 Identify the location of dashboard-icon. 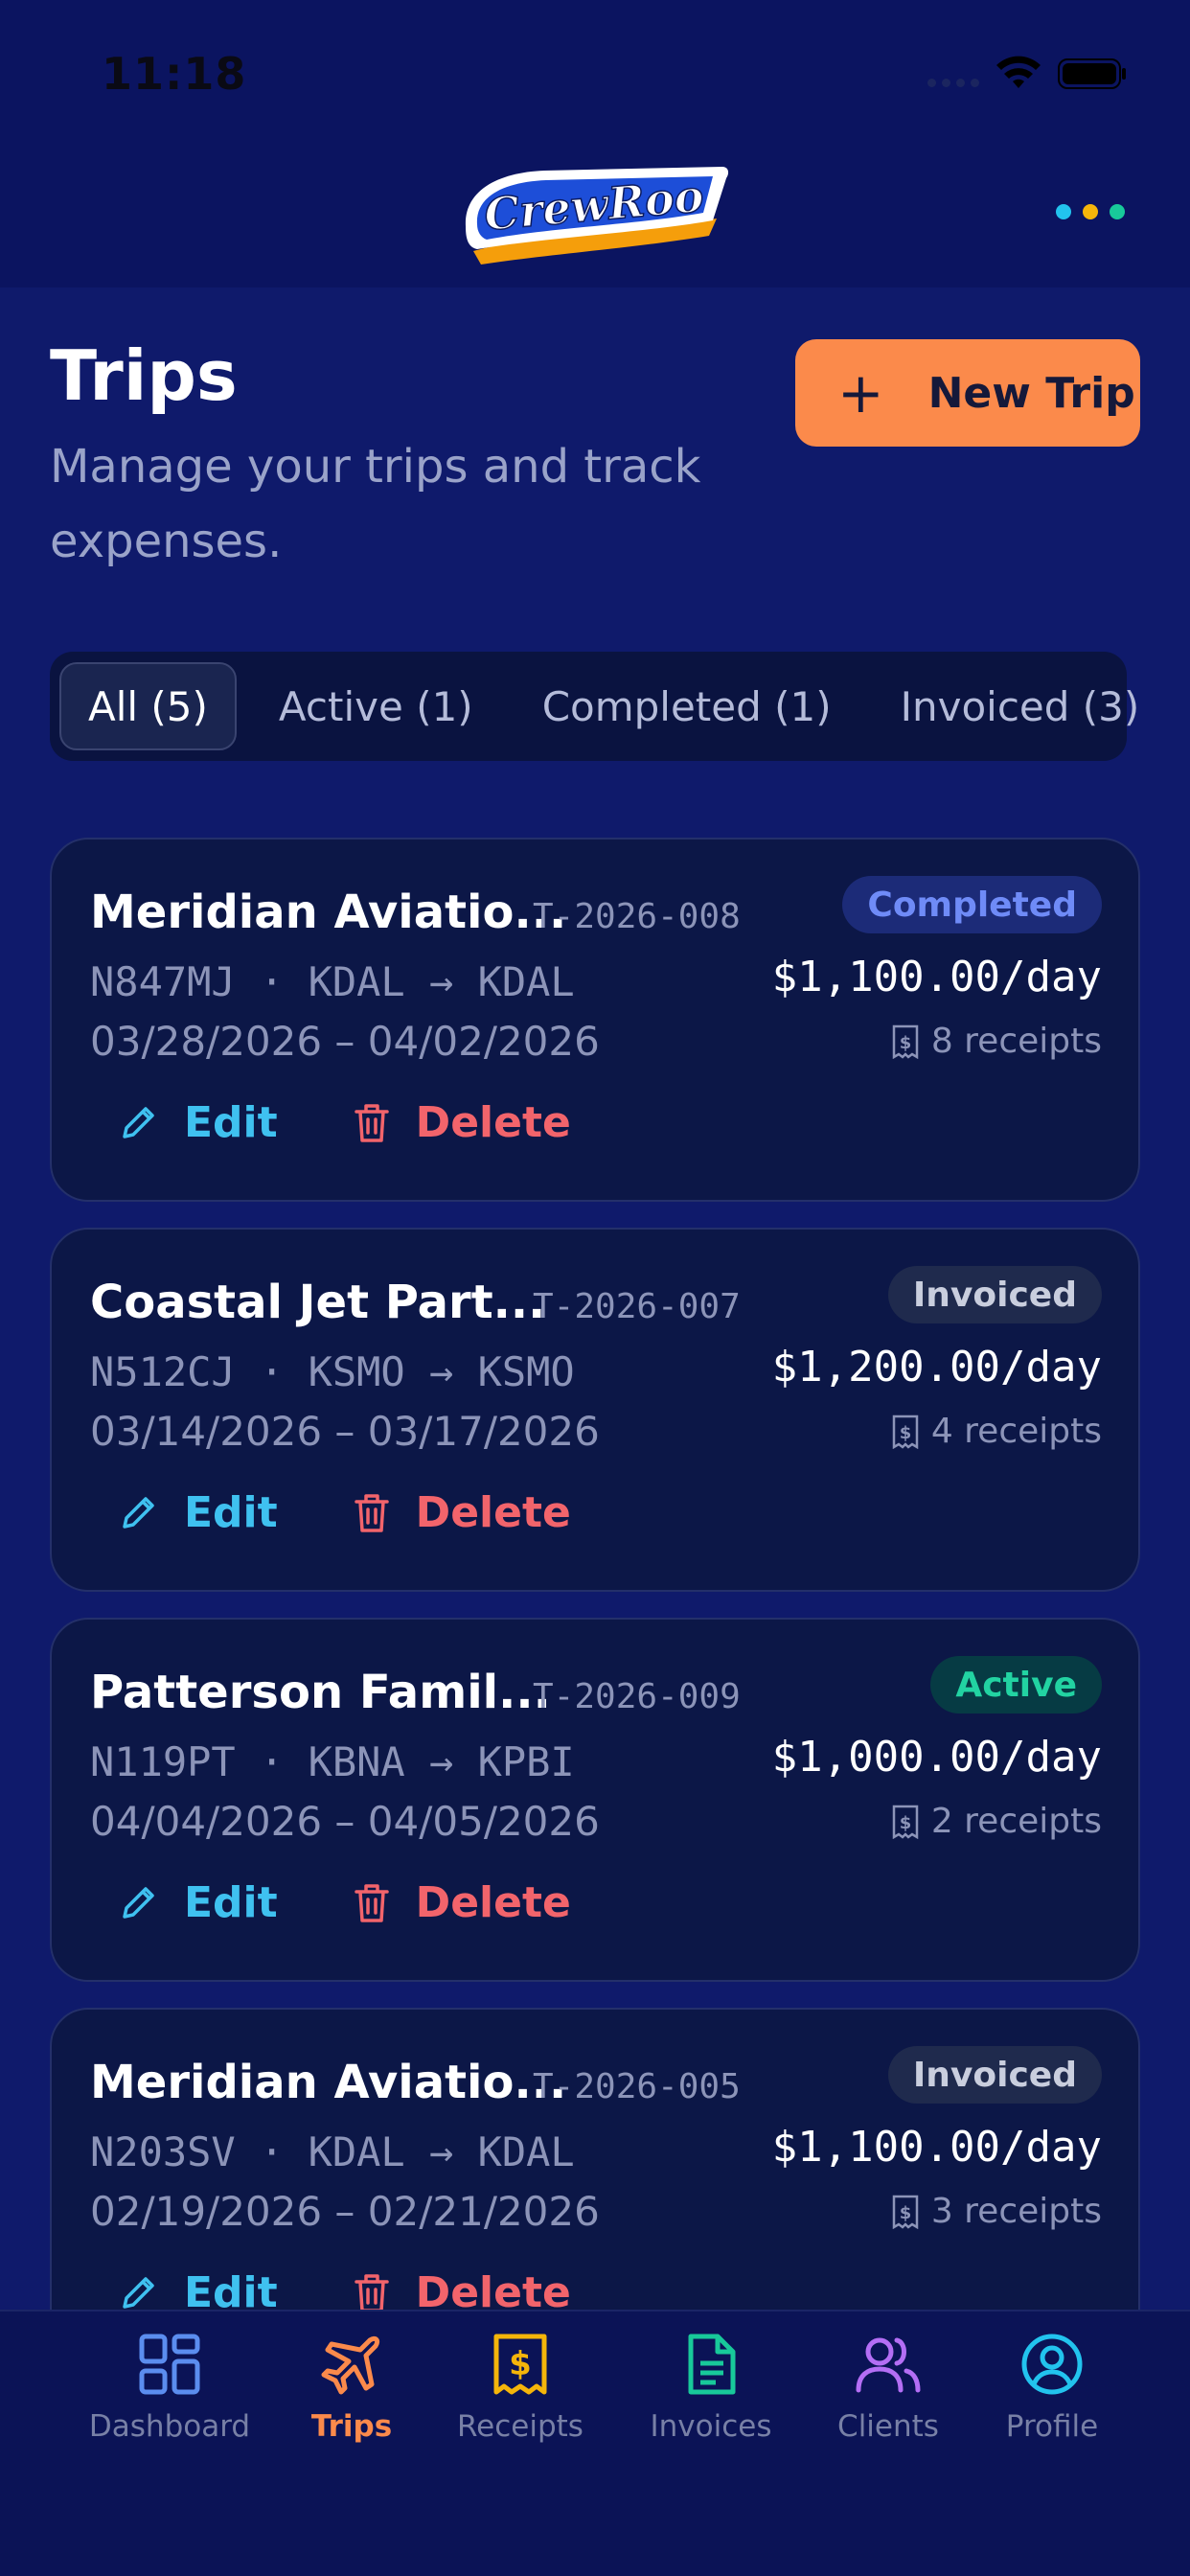
(170, 2364).